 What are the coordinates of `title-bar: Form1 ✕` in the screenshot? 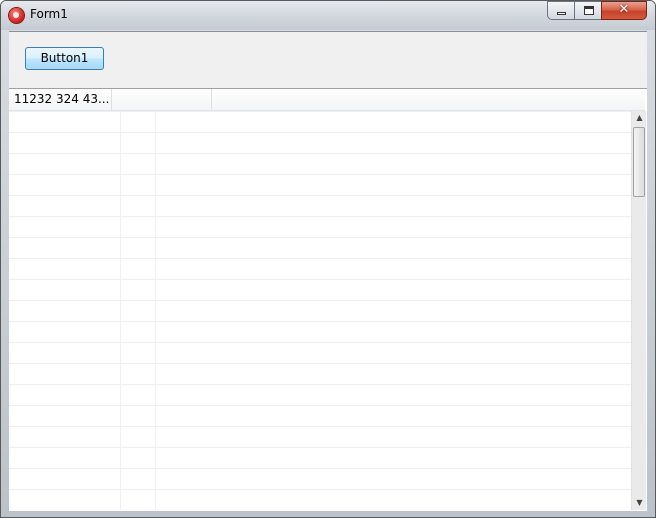 It's located at (328, 15).